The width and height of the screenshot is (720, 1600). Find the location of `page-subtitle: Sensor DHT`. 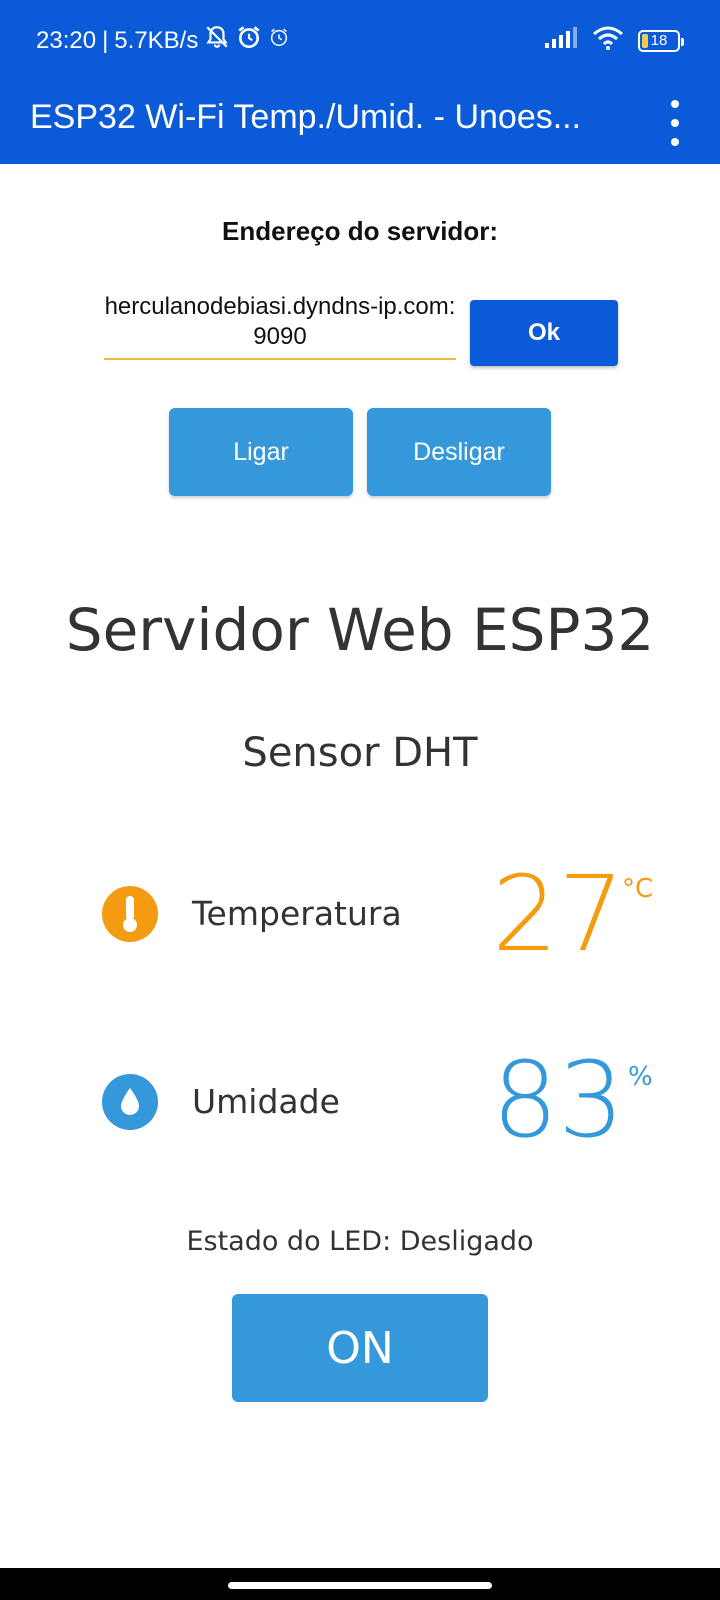

page-subtitle: Sensor DHT is located at coordinates (360, 753).